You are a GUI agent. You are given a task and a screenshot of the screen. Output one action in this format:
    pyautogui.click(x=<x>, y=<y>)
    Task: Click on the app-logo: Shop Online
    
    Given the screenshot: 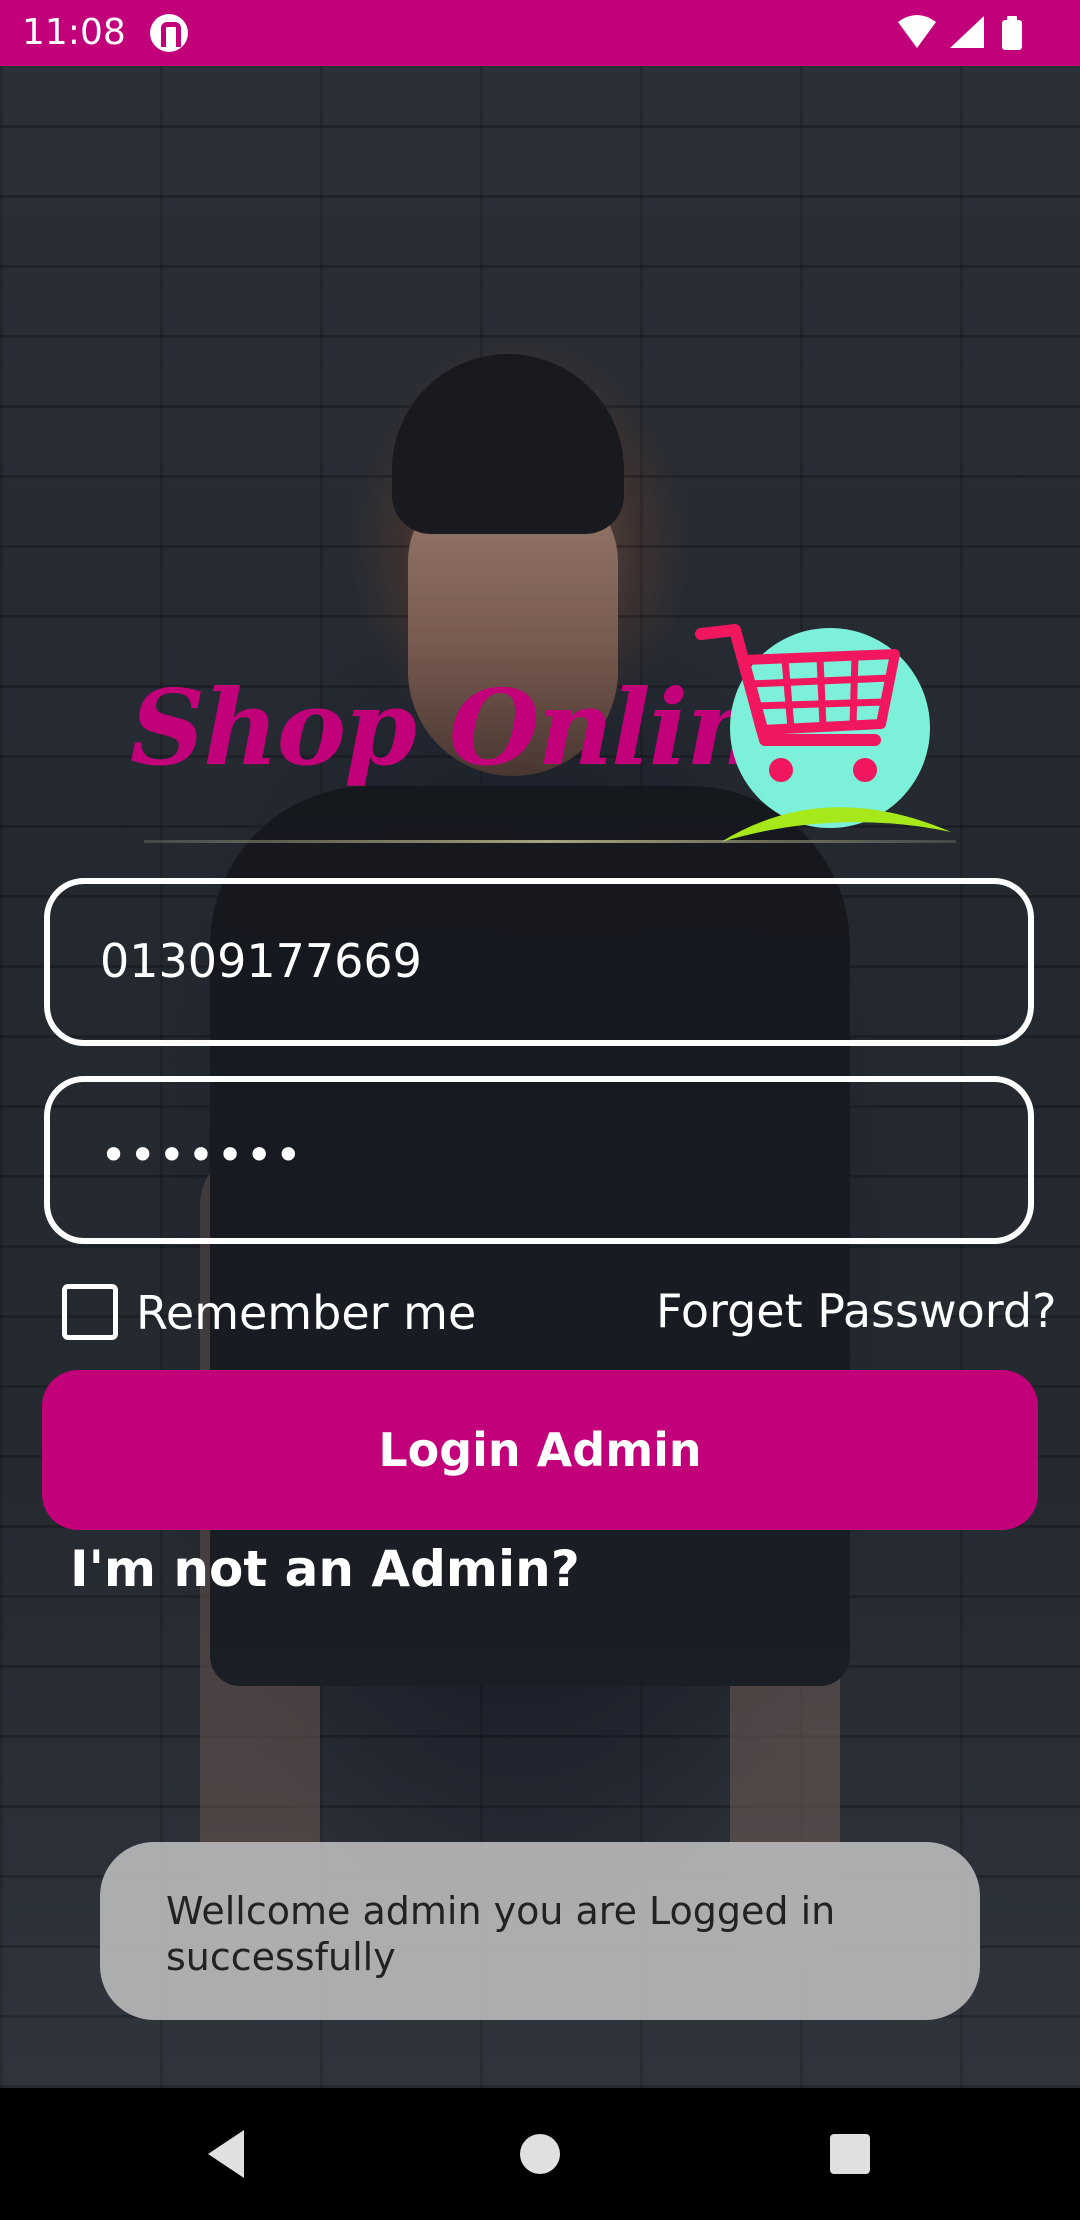 What is the action you would take?
    pyautogui.click(x=545, y=736)
    